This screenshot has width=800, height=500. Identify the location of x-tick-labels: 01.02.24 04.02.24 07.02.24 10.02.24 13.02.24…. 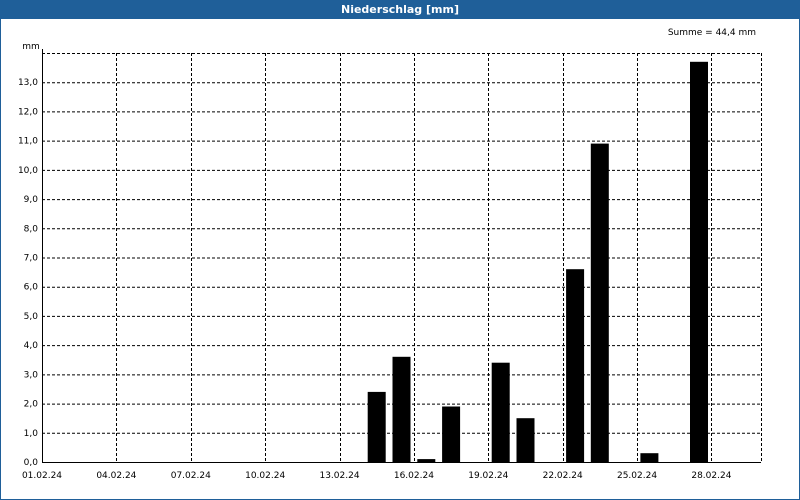
(377, 476).